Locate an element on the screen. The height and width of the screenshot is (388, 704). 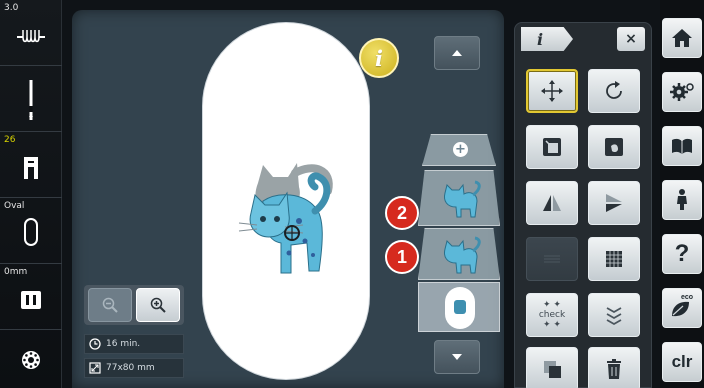
zoom-controls is located at coordinates (134, 305).